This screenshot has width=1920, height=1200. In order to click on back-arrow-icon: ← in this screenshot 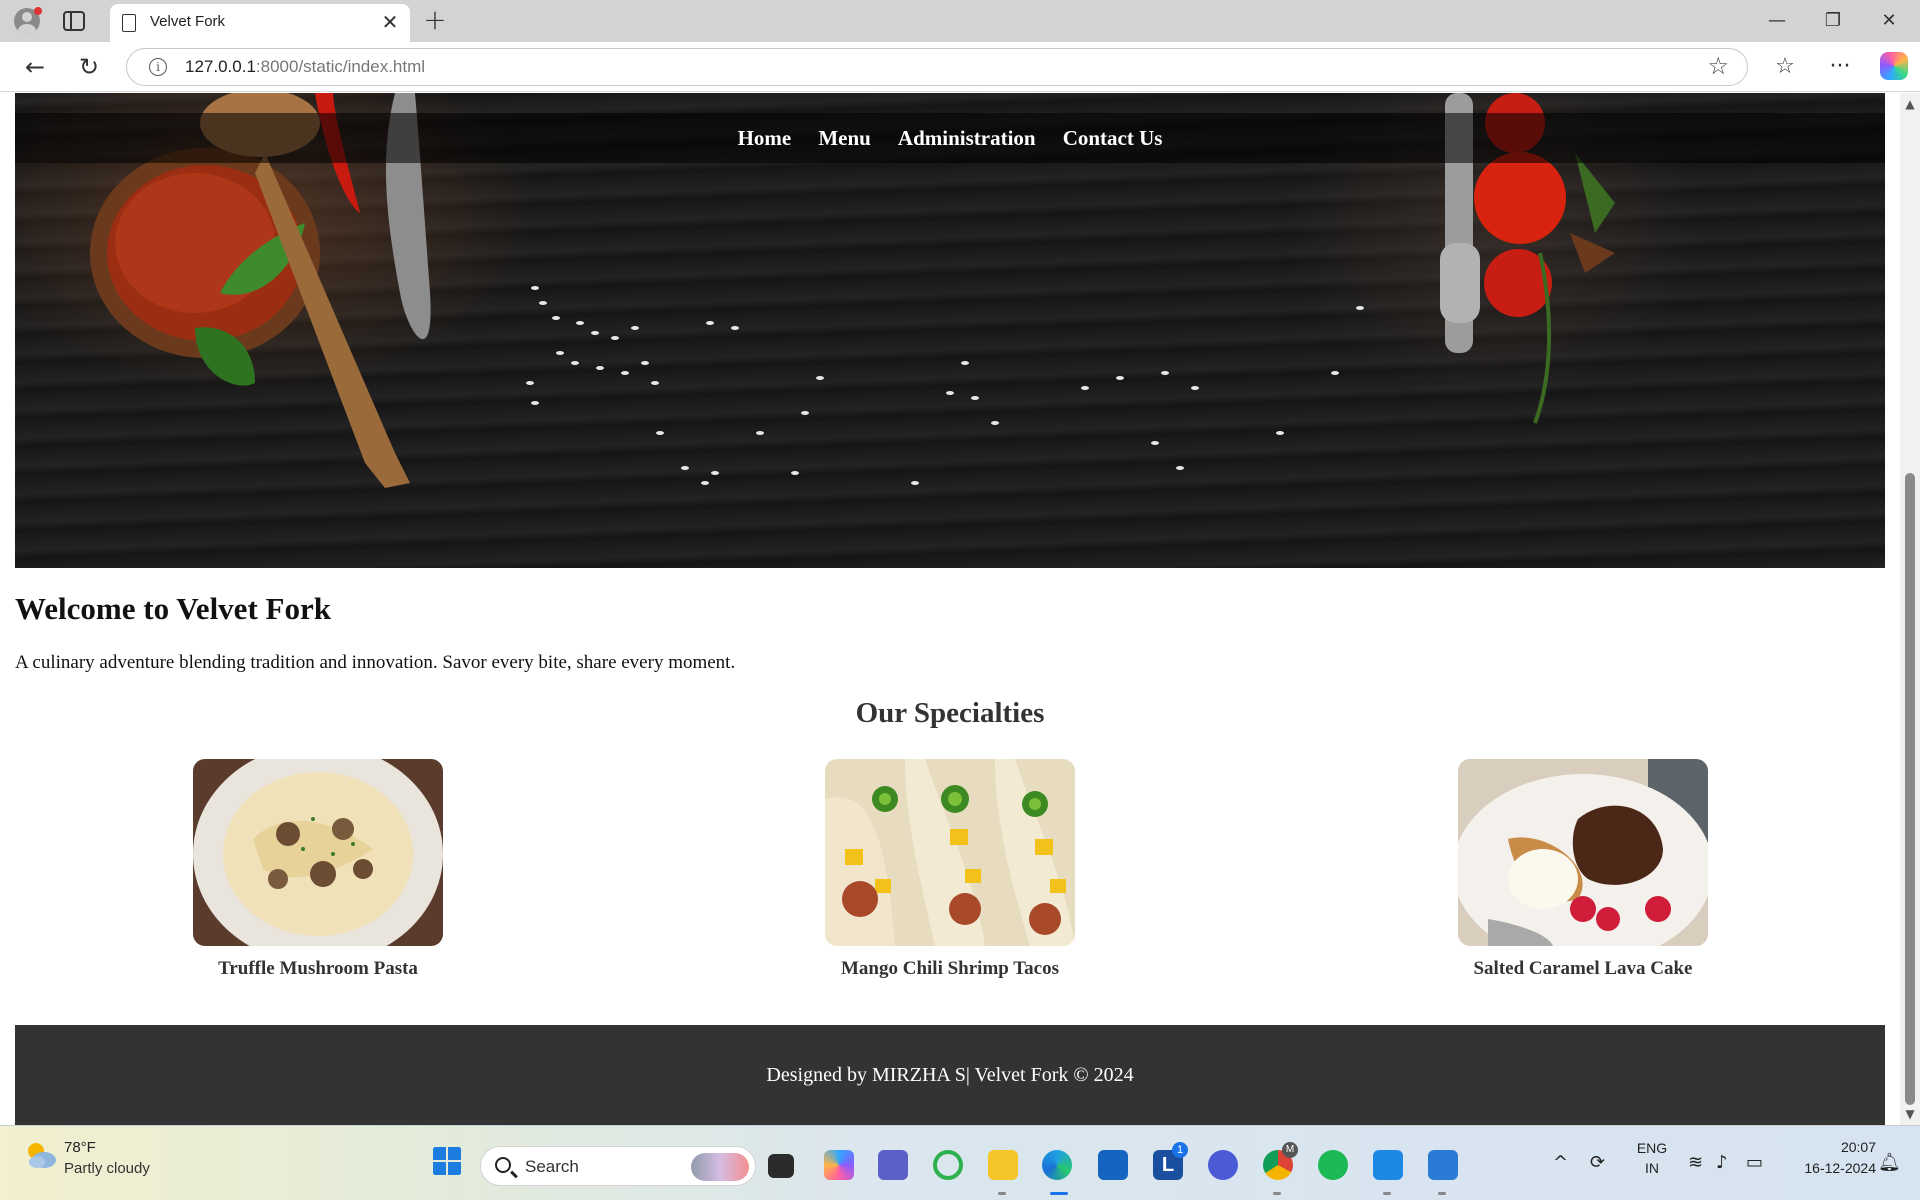, I will do `click(35, 67)`.